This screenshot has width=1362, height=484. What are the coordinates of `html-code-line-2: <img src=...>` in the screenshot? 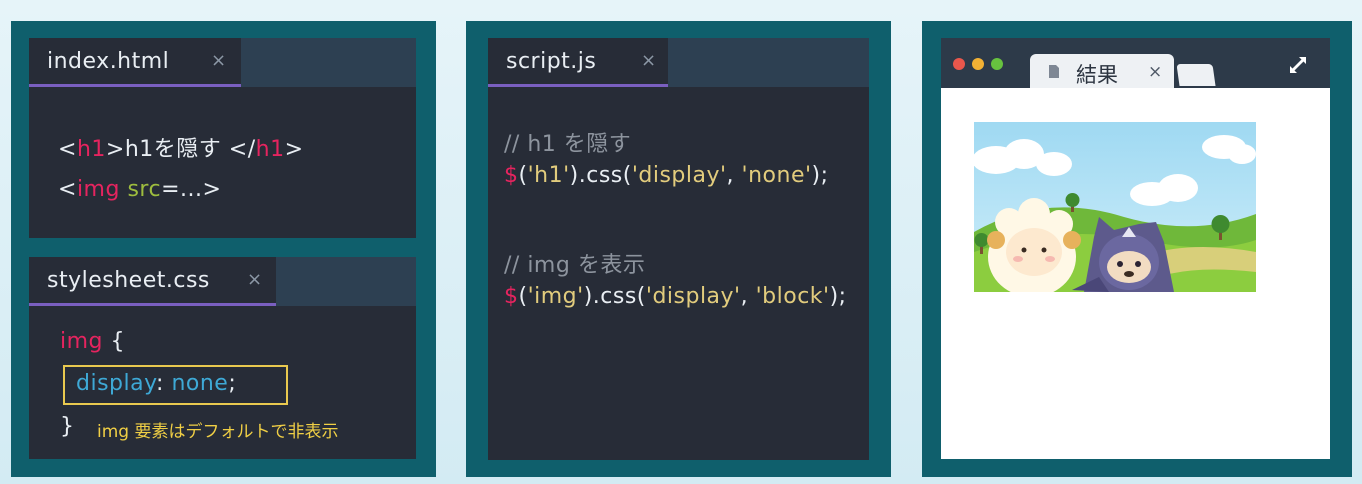 It's located at (140, 189).